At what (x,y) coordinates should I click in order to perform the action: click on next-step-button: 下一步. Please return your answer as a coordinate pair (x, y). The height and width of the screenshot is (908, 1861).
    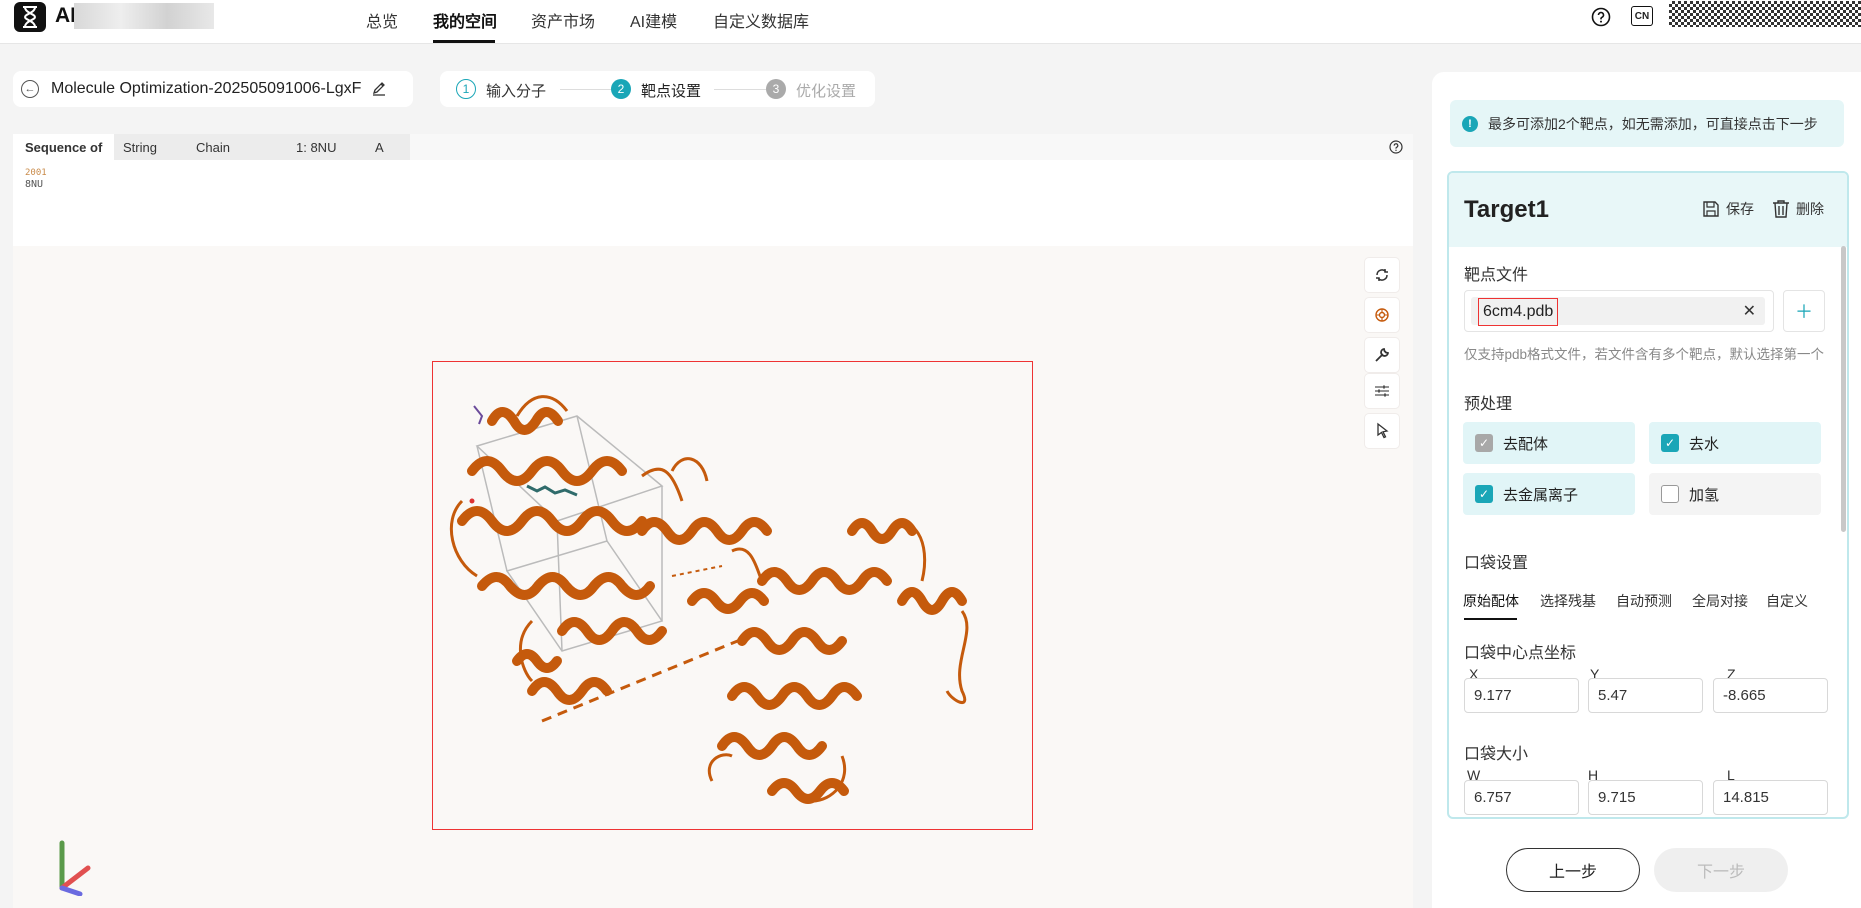
    Looking at the image, I should click on (1721, 870).